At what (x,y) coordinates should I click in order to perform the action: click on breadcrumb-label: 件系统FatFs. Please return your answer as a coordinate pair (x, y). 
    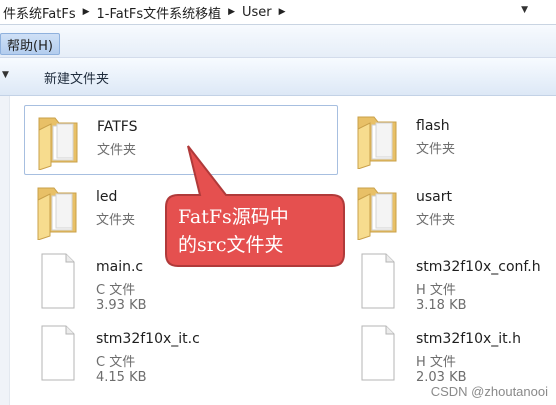
    Looking at the image, I should click on (39, 14).